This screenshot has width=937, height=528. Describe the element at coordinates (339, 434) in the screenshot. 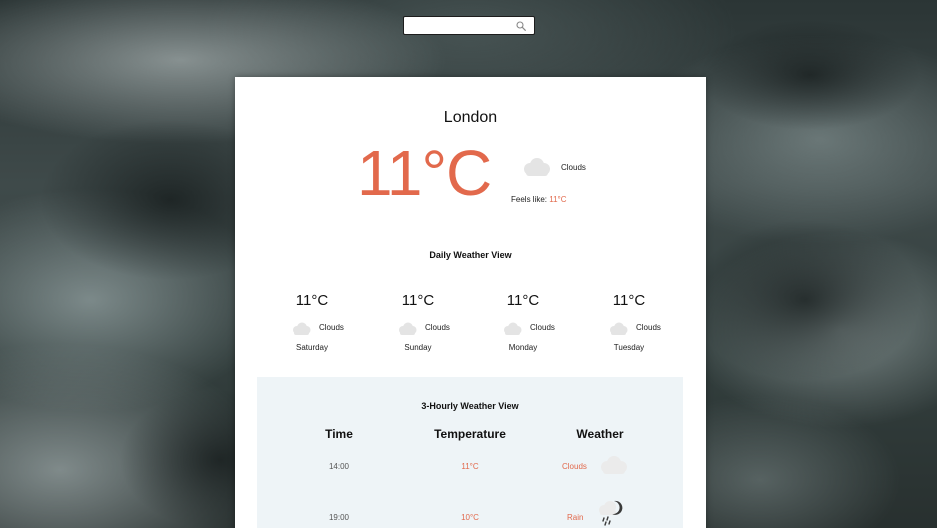

I see `column-header-time: Time` at that location.